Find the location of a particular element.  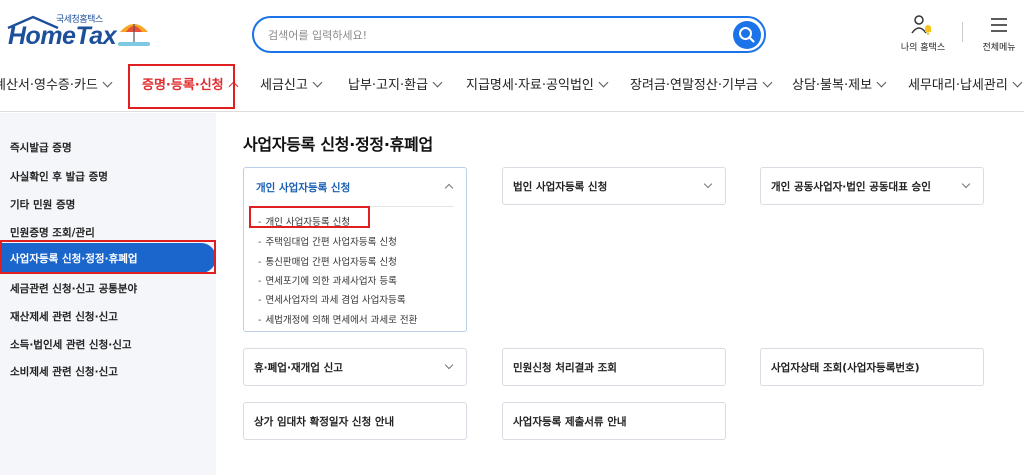

card-closure-reopening: 휴·폐업·재개업 신고 is located at coordinates (355, 367).